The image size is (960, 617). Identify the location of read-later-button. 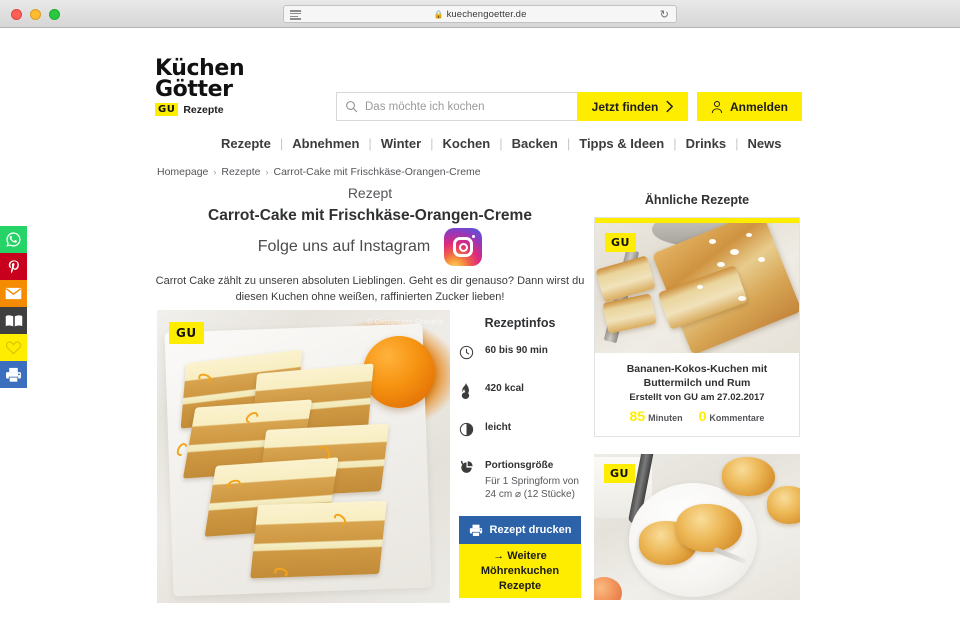
(13, 320).